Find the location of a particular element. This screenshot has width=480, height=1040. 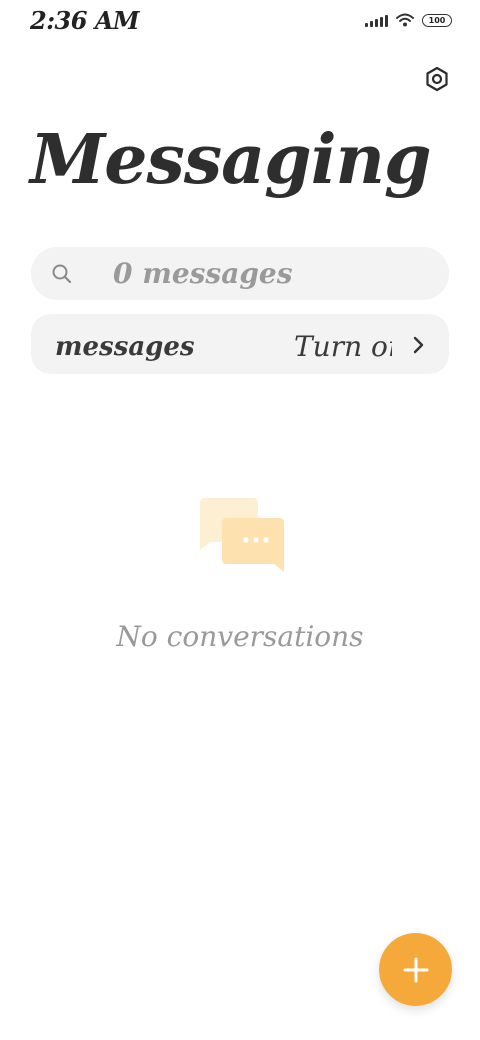

status-icons: 100 is located at coordinates (408, 20).